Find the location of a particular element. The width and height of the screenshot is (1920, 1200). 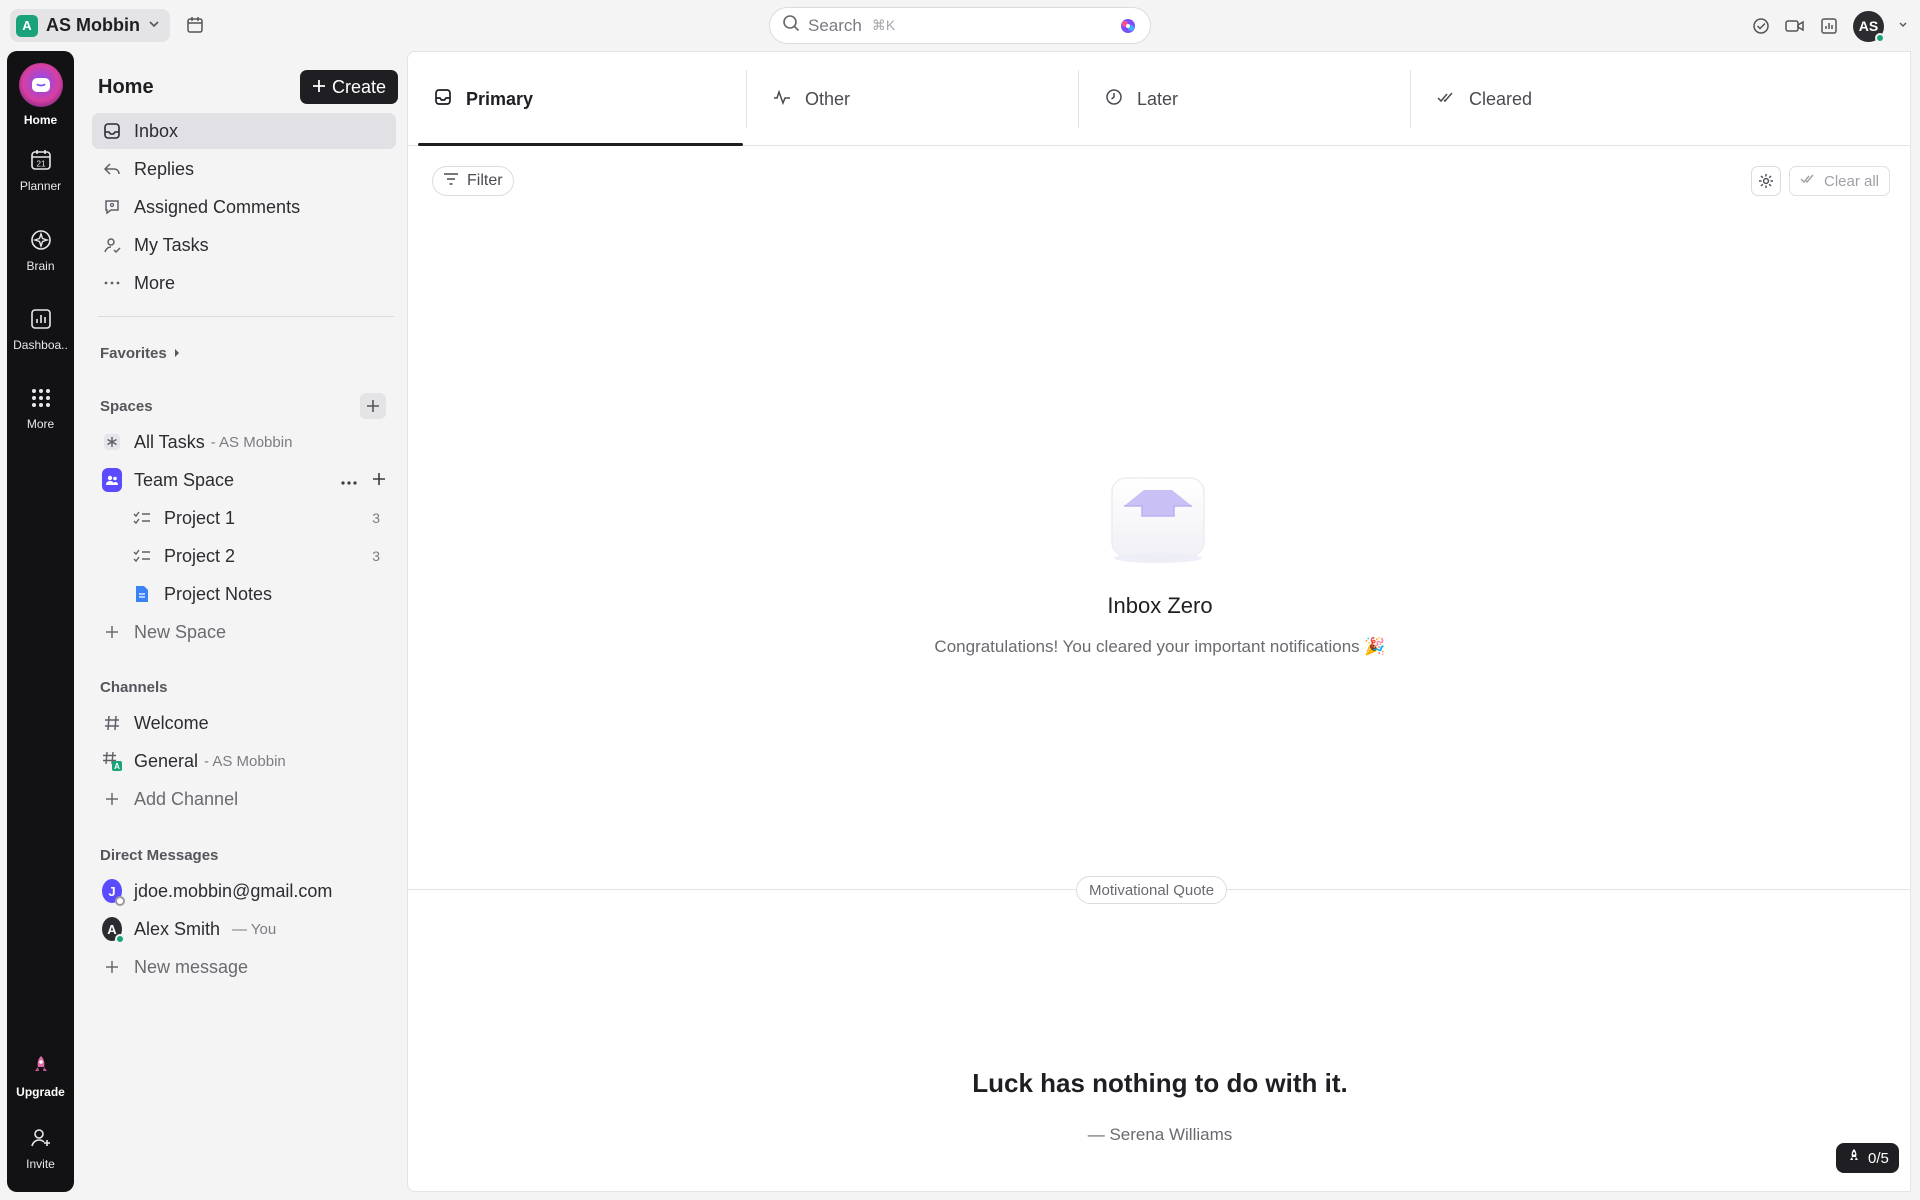

list-check-icon is located at coordinates (142, 556).